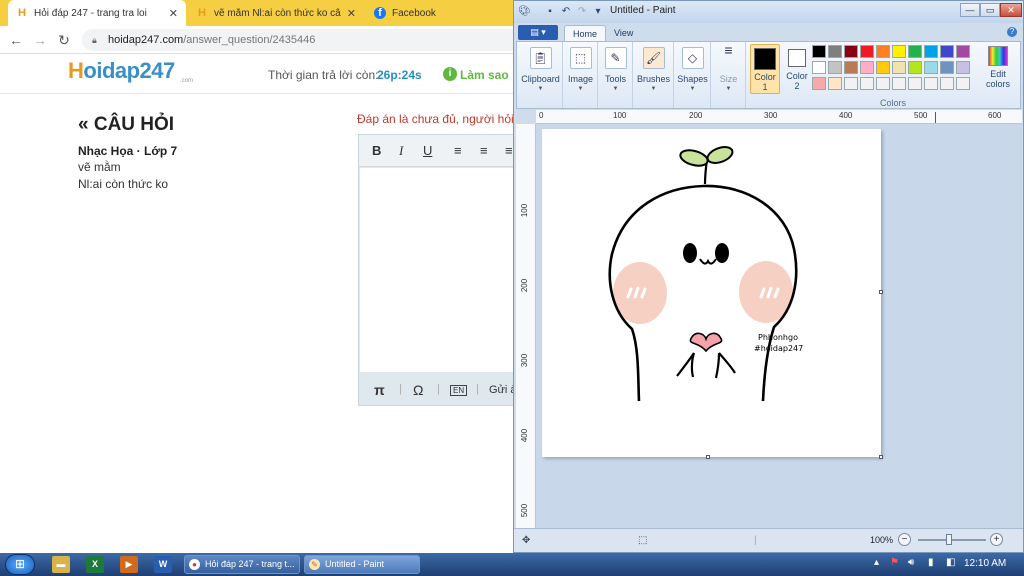 The height and width of the screenshot is (576, 1024). I want to click on zoom-slider-thumb, so click(949, 539).